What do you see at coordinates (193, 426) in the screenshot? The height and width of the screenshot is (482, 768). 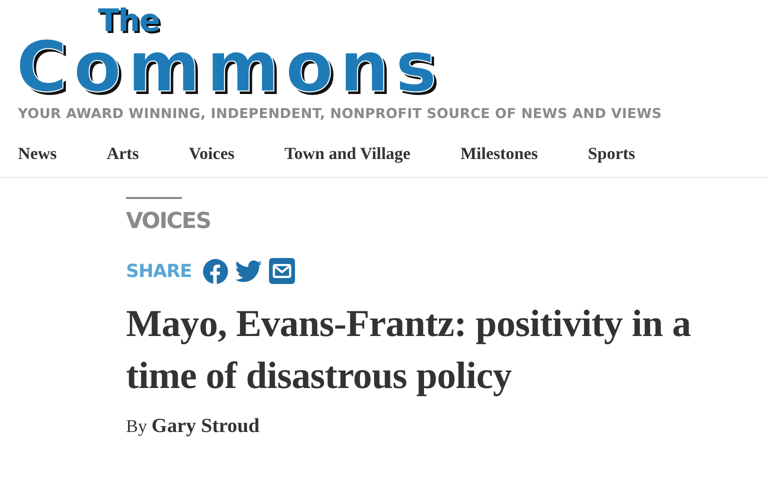 I see `byline: By Gary Stroud` at bounding box center [193, 426].